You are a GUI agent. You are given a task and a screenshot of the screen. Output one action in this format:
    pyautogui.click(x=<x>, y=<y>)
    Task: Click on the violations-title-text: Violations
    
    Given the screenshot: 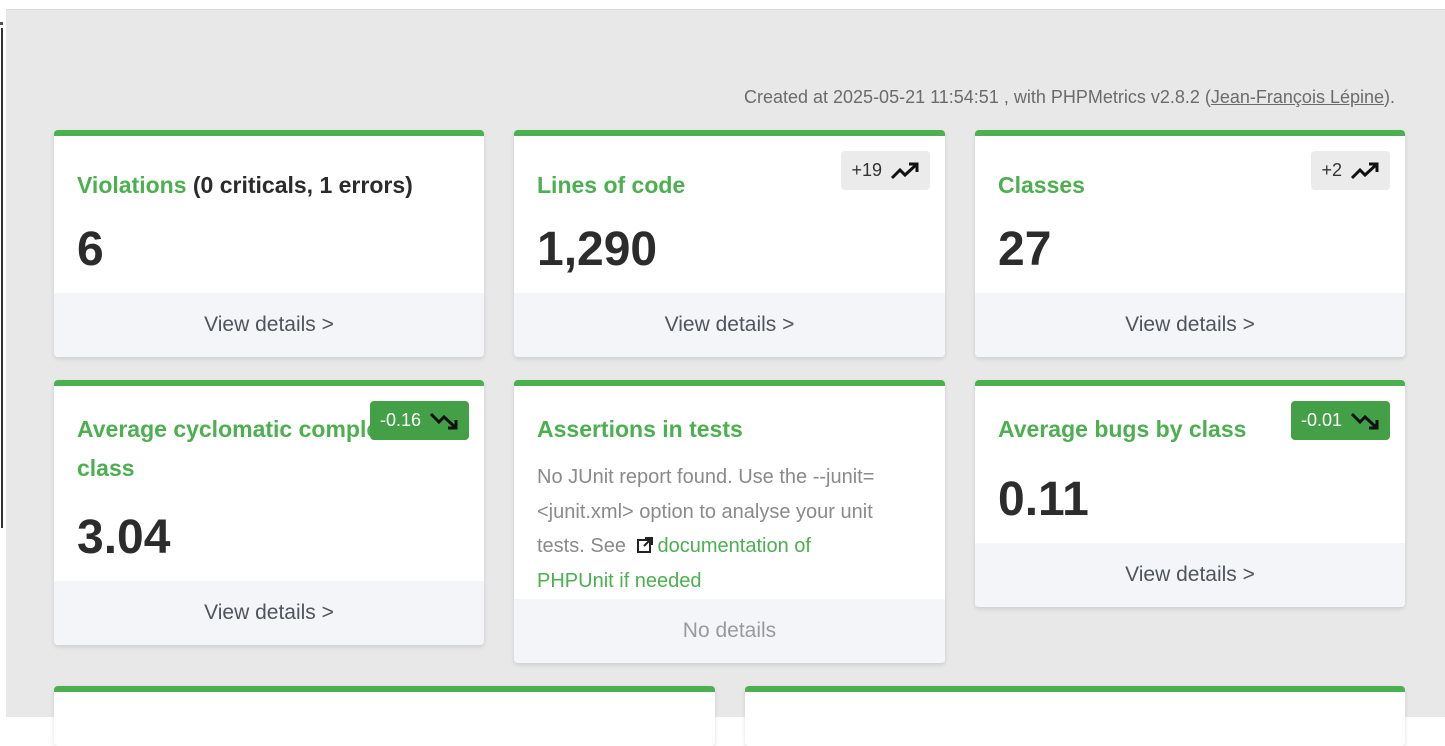 What is the action you would take?
    pyautogui.click(x=132, y=185)
    